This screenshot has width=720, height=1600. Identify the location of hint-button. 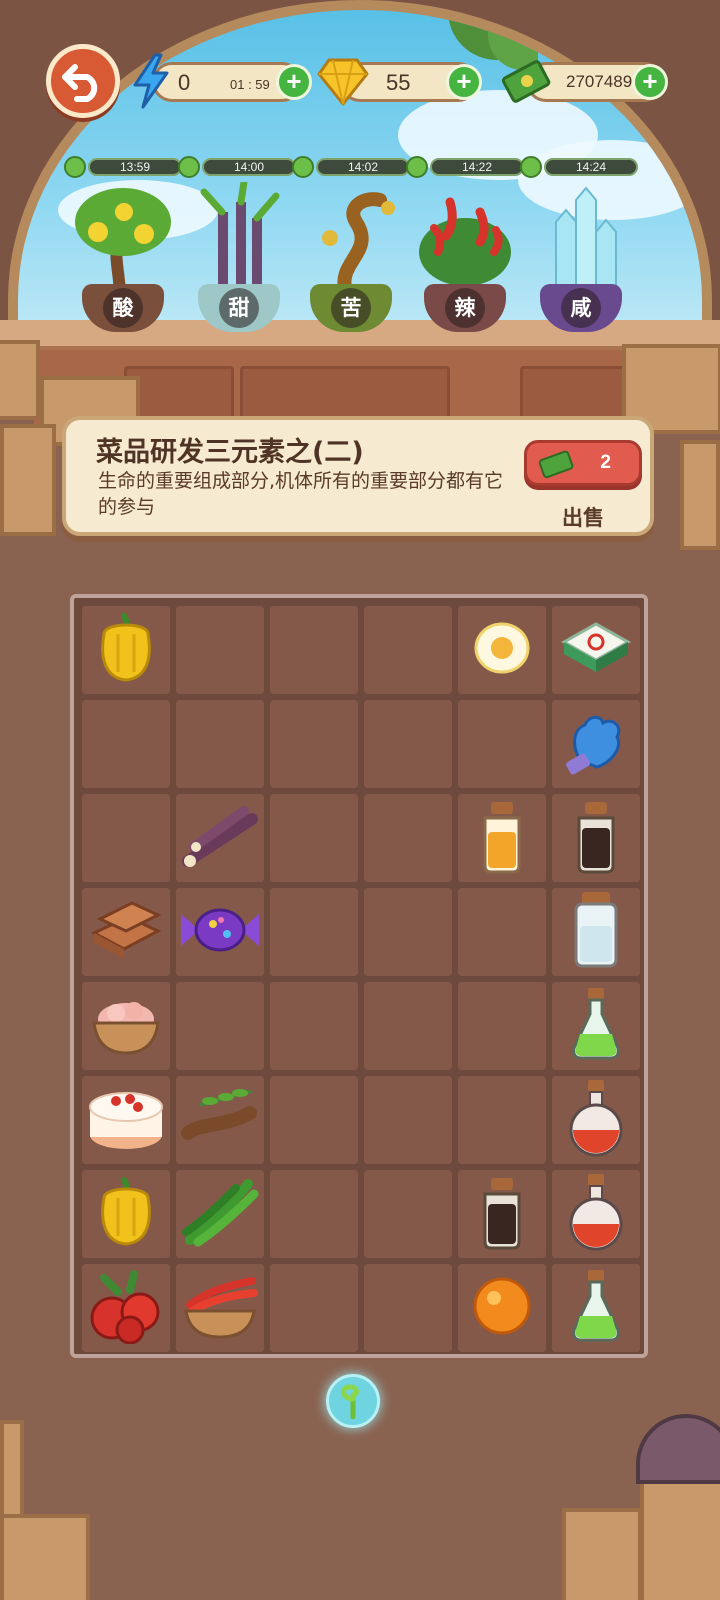
(353, 1401).